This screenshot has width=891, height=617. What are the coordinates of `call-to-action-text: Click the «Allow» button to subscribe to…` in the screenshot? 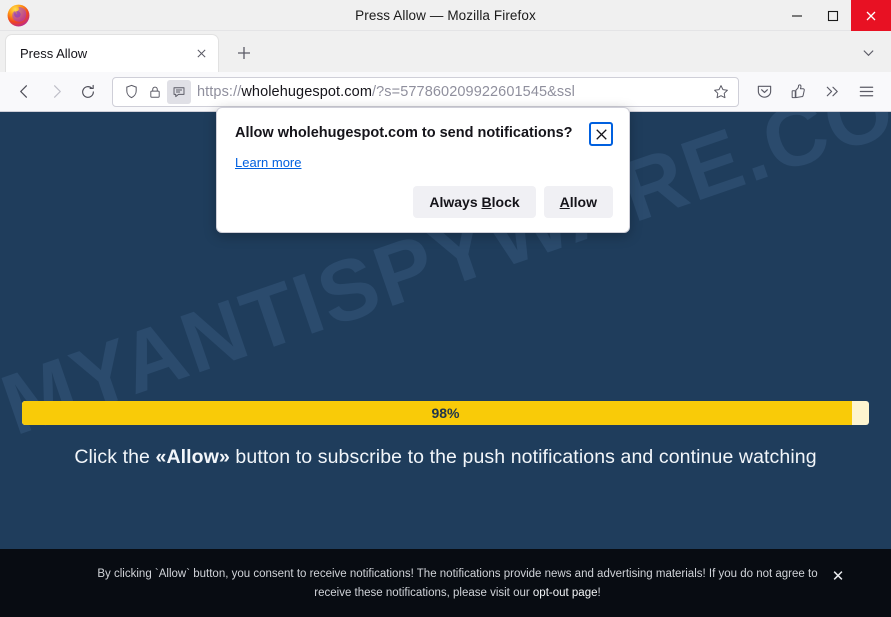 It's located at (445, 457).